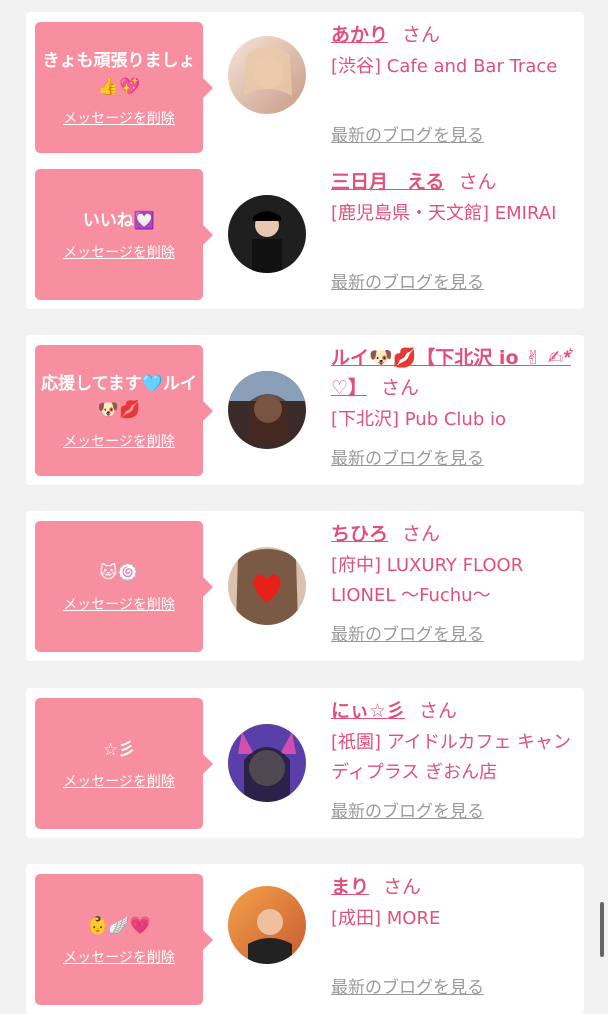 This screenshot has height=1014, width=608. What do you see at coordinates (119, 73) in the screenshot?
I see `message-text: きょも頑張りましょ👍💖` at bounding box center [119, 73].